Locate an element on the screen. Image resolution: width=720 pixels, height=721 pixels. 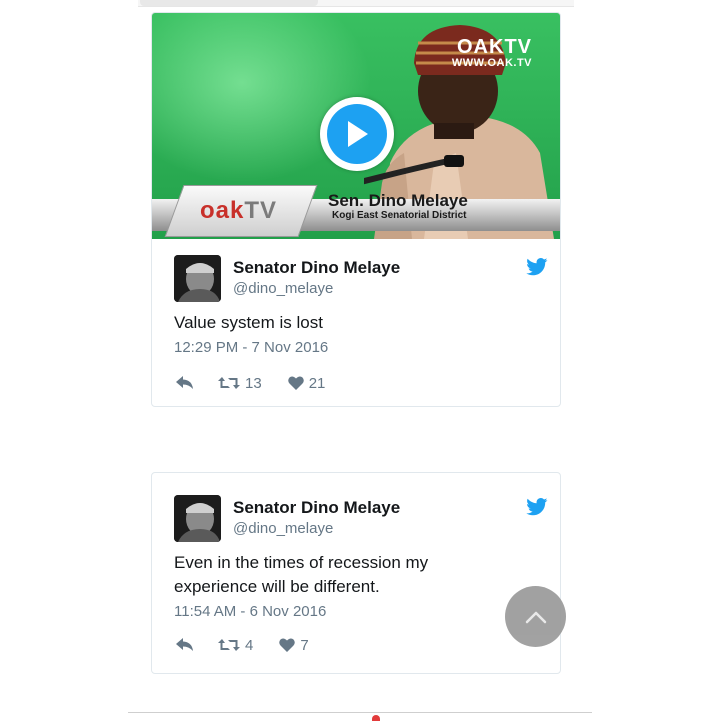
play-button is located at coordinates (357, 134).